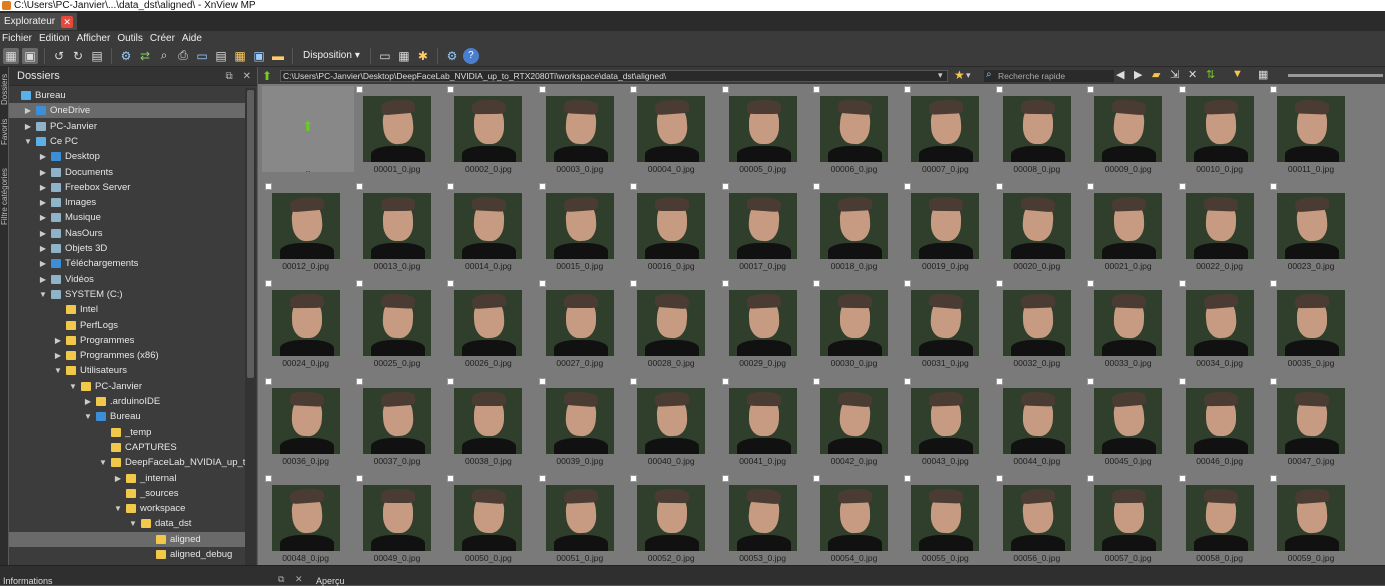  Describe the element at coordinates (127, 309) in the screenshot. I see `folder-tree-item: Intel` at that location.